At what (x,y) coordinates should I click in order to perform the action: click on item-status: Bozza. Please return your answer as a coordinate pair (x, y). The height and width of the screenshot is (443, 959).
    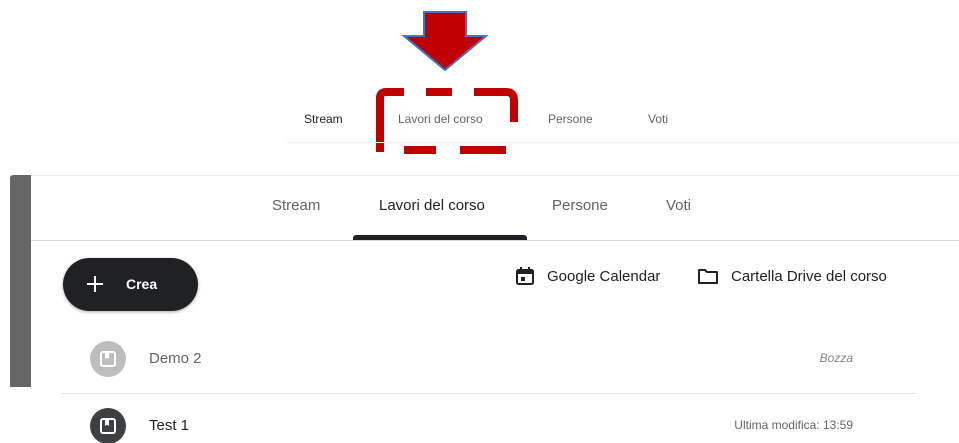
    Looking at the image, I should click on (836, 358).